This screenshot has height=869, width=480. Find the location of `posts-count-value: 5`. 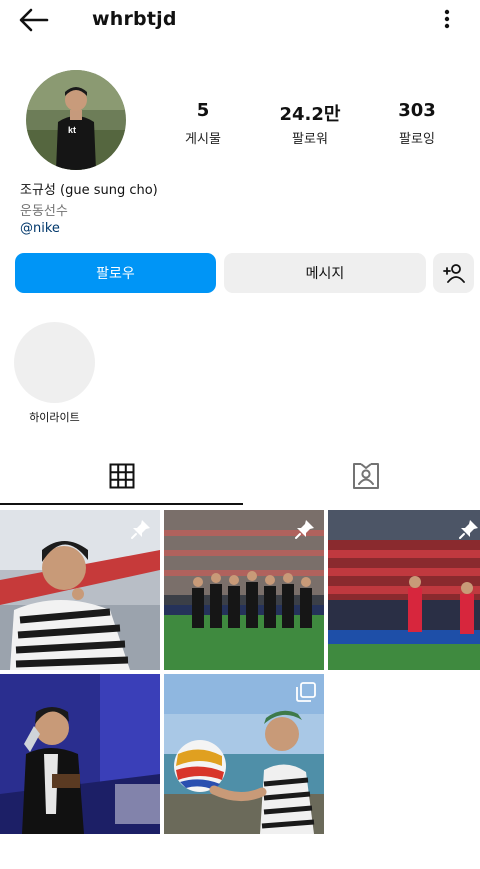

posts-count-value: 5 is located at coordinates (203, 110).